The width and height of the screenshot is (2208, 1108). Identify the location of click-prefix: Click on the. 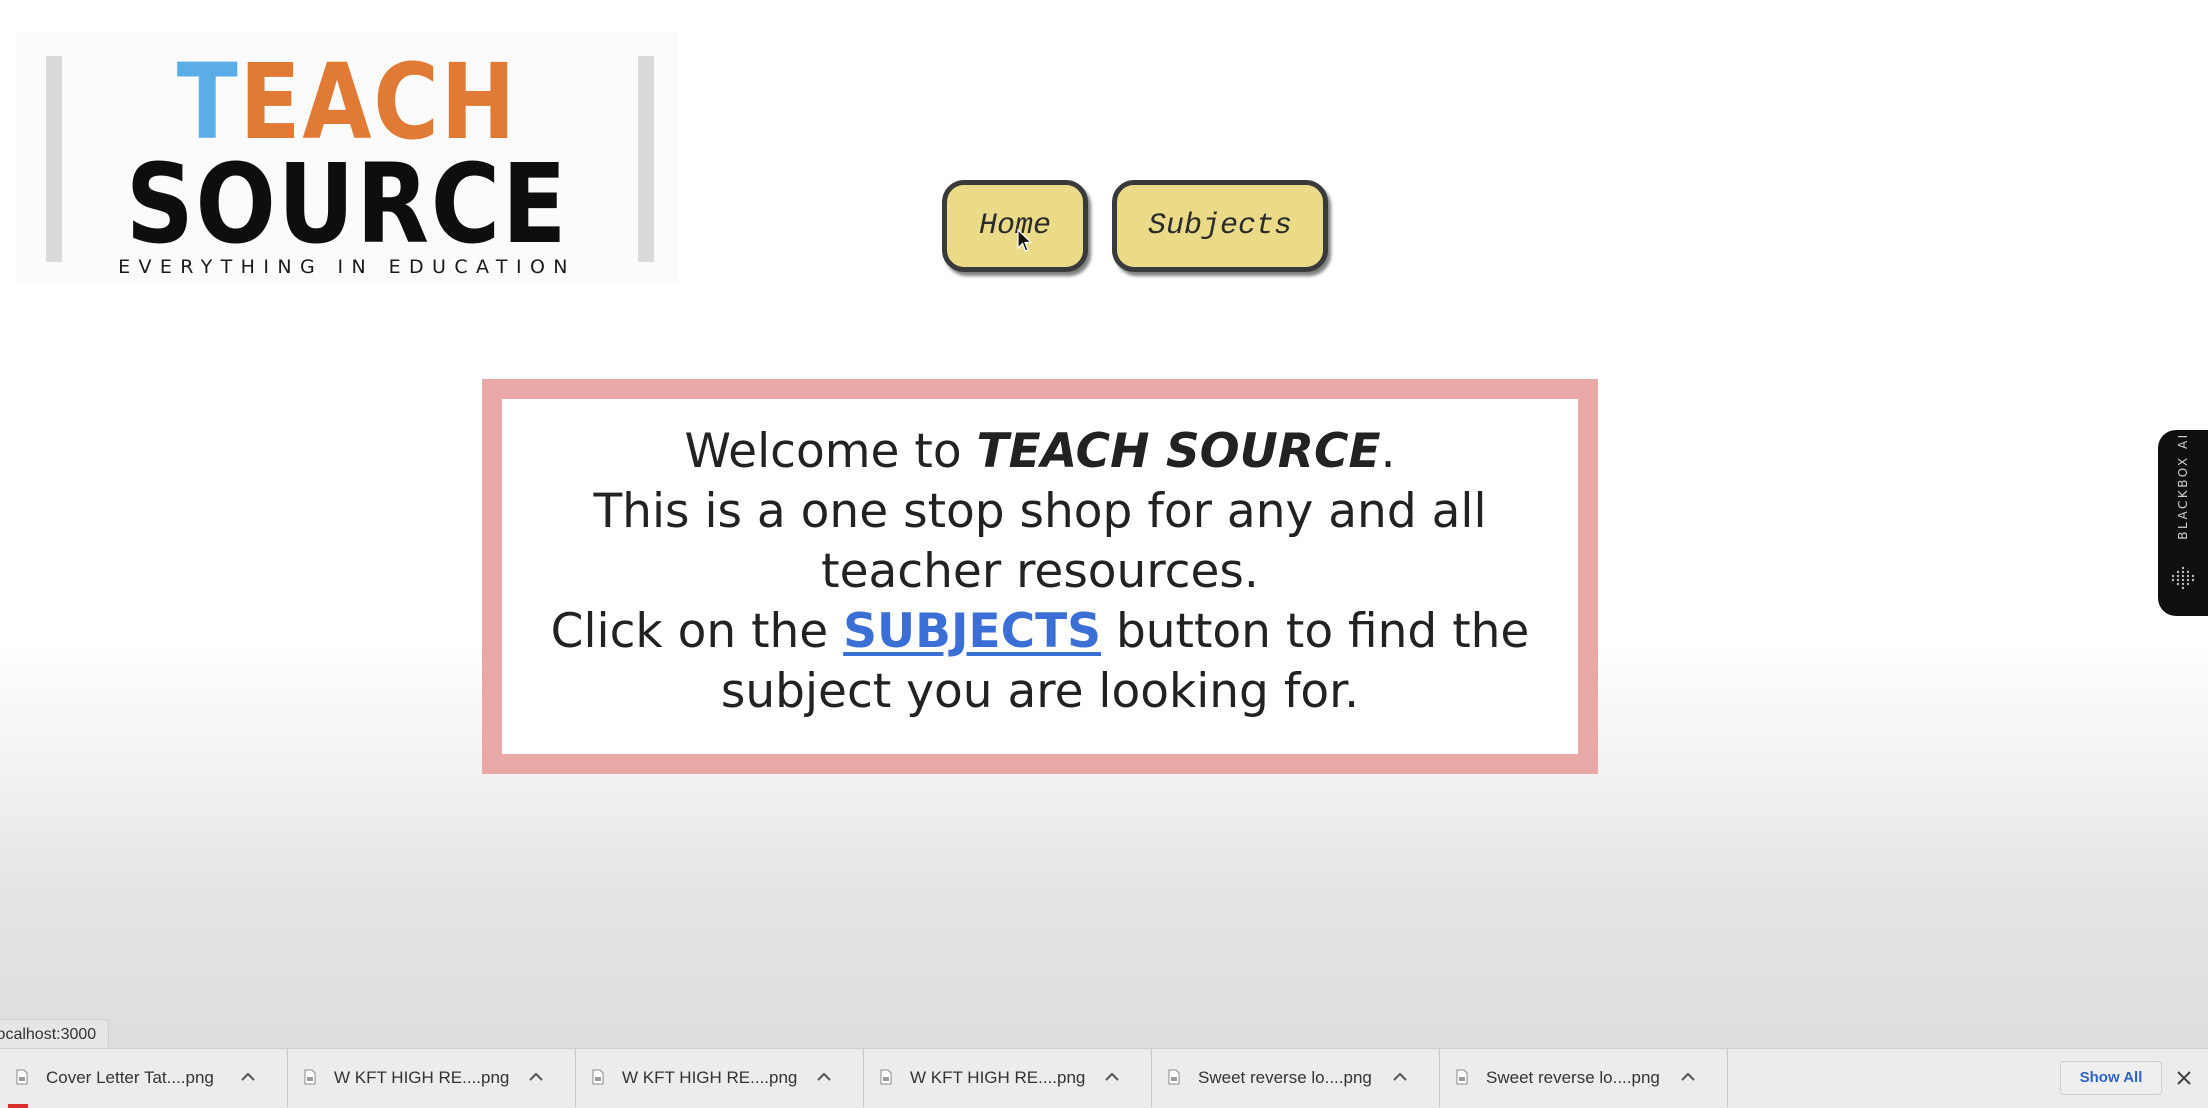
(697, 631).